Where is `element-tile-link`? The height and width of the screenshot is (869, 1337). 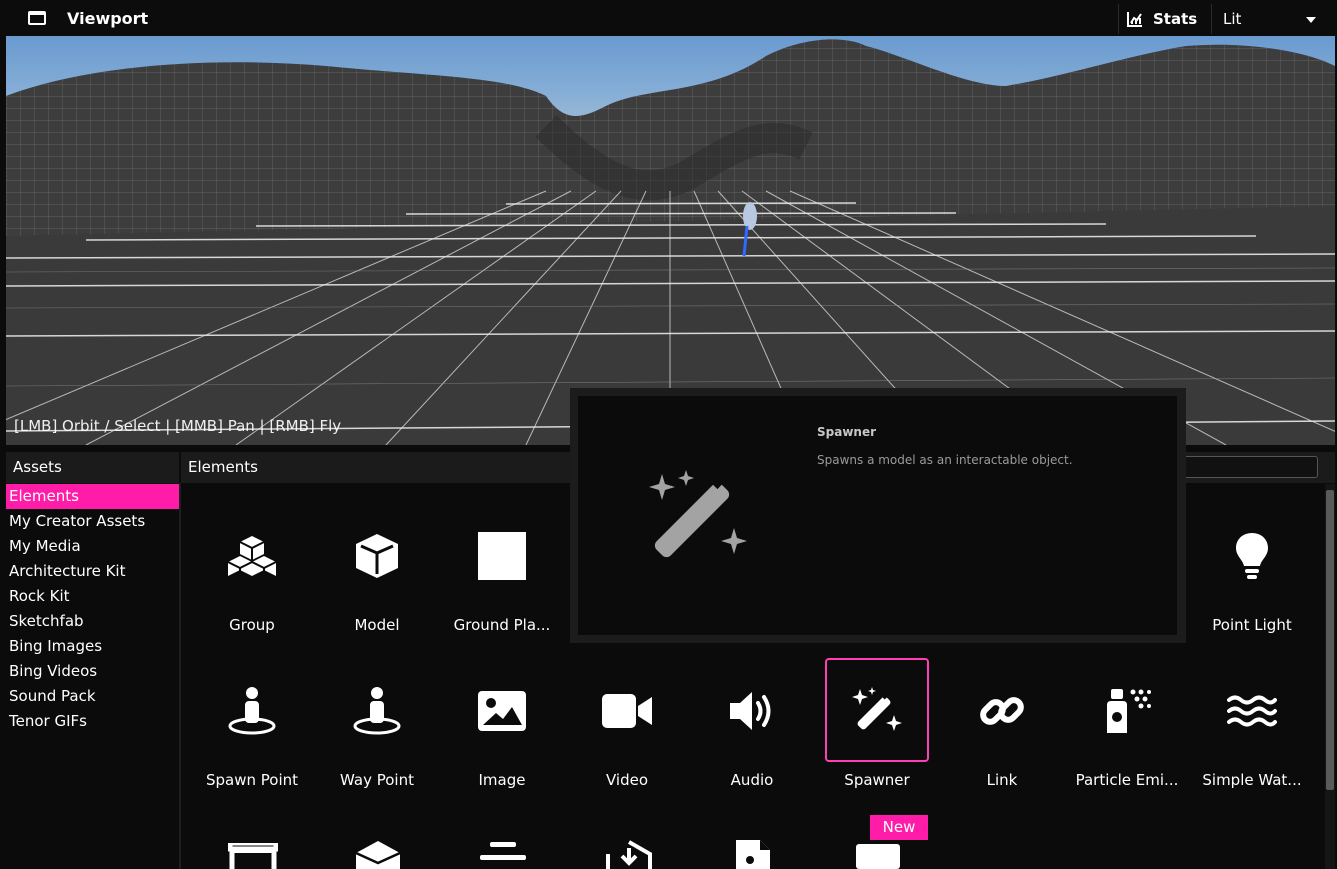 element-tile-link is located at coordinates (1002, 711).